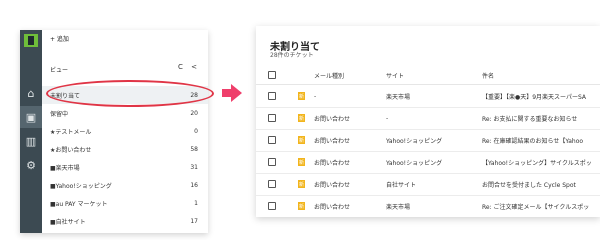 The image size is (600, 240). I want to click on subject: 【Yahoo!ショッピング】サイクルスポッ, so click(537, 163).